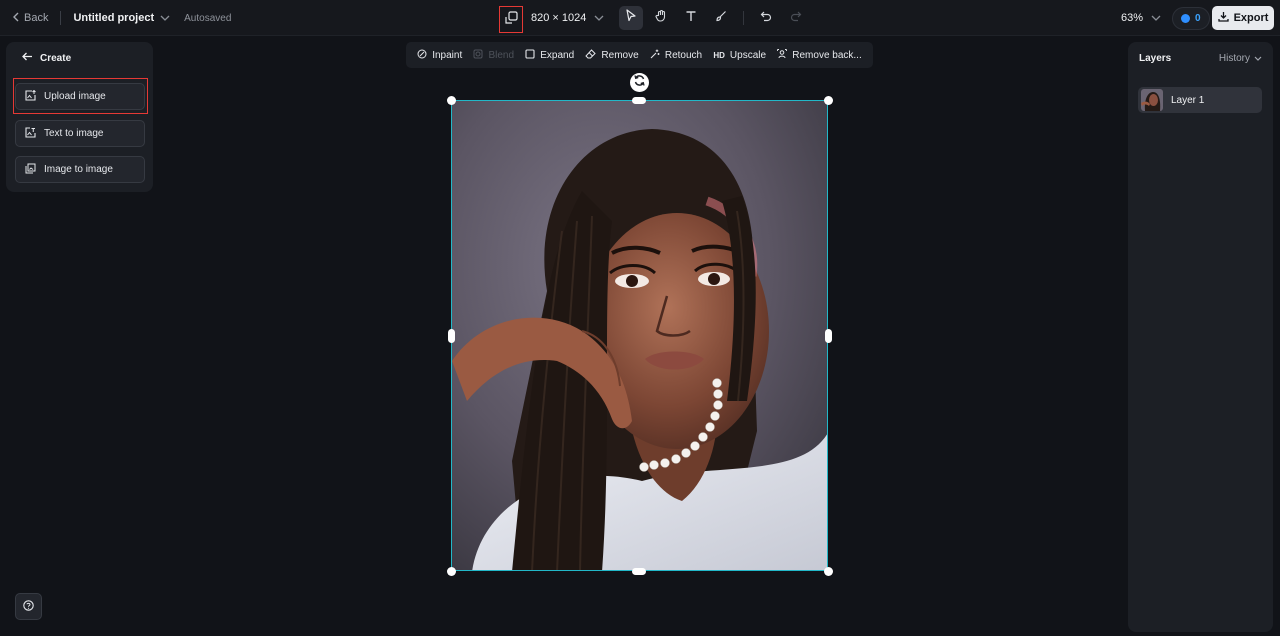  What do you see at coordinates (828, 571) in the screenshot?
I see `resize-handle-bottom-right` at bounding box center [828, 571].